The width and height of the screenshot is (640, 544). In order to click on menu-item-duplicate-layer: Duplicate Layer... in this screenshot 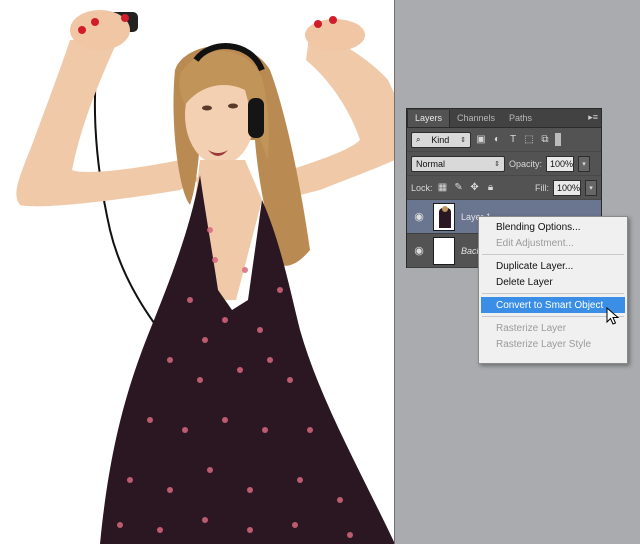, I will do `click(553, 266)`.